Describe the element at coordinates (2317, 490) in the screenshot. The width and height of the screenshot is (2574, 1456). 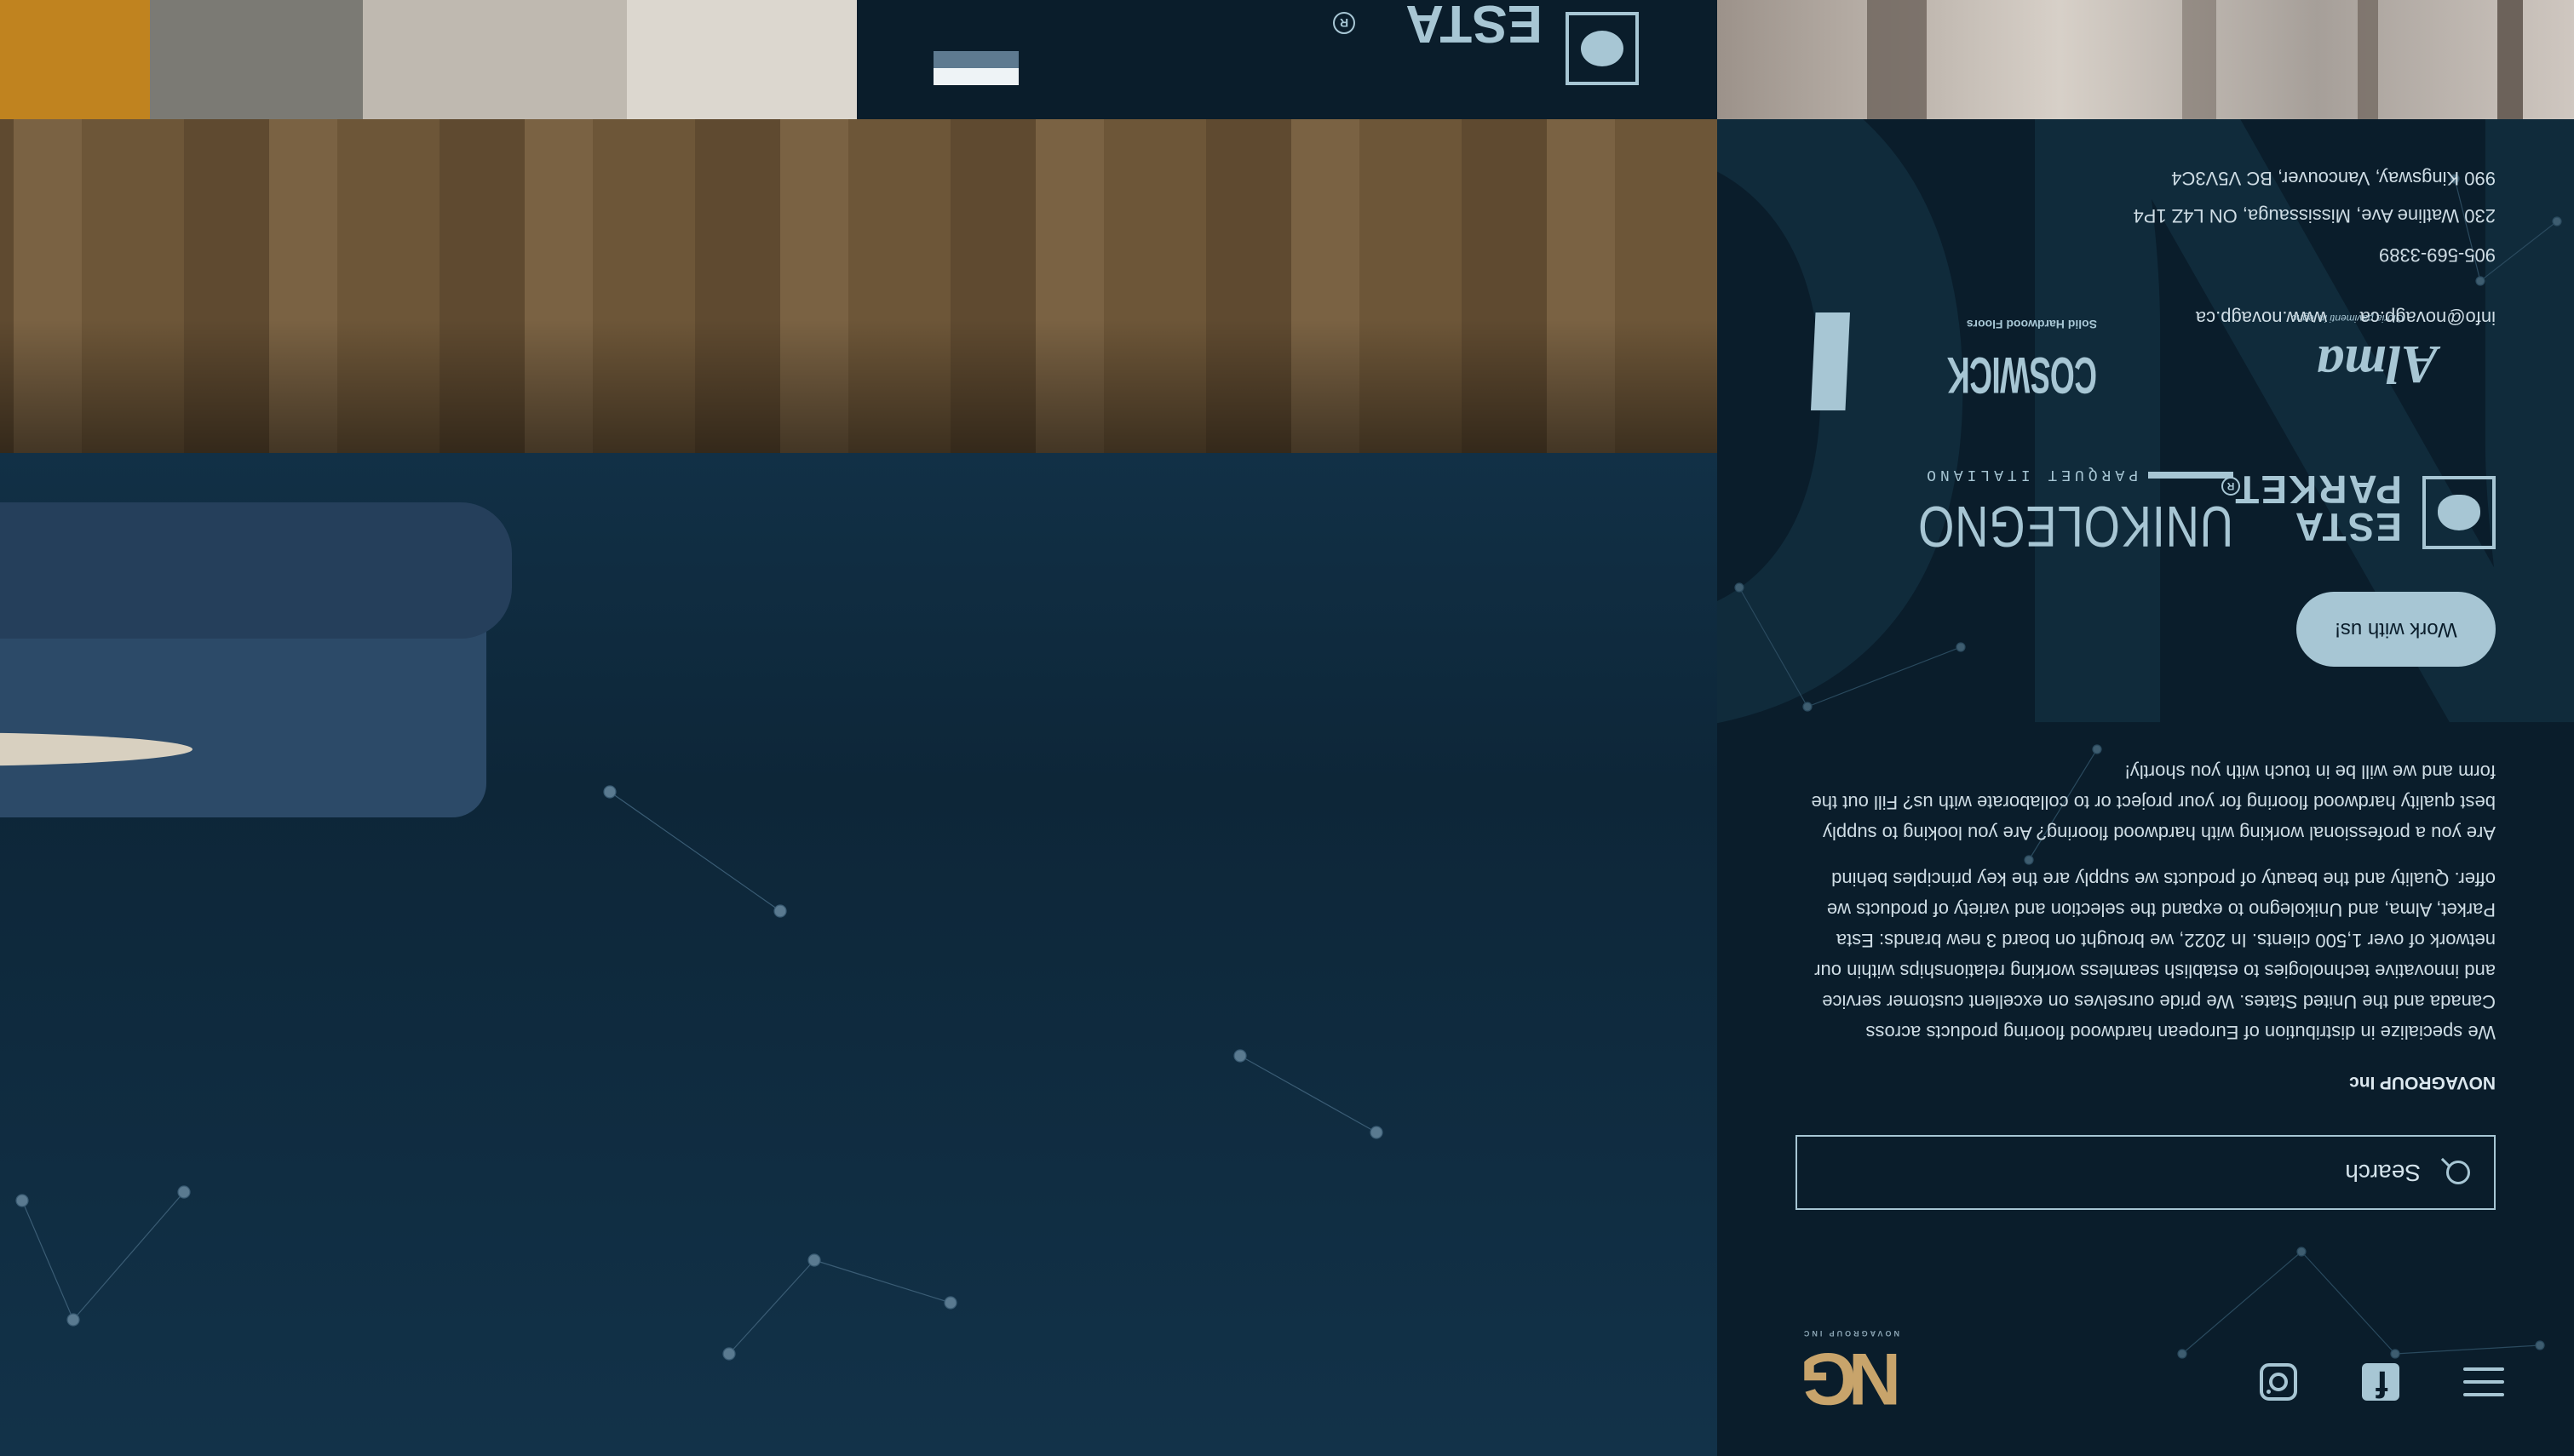
I see `esta-logo-line2: PARKET` at that location.